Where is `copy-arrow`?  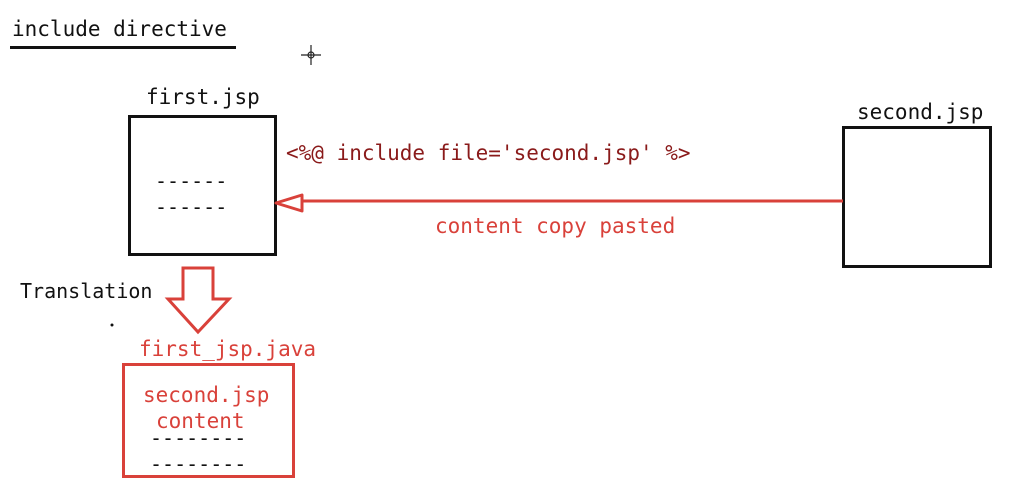
copy-arrow is located at coordinates (558, 203).